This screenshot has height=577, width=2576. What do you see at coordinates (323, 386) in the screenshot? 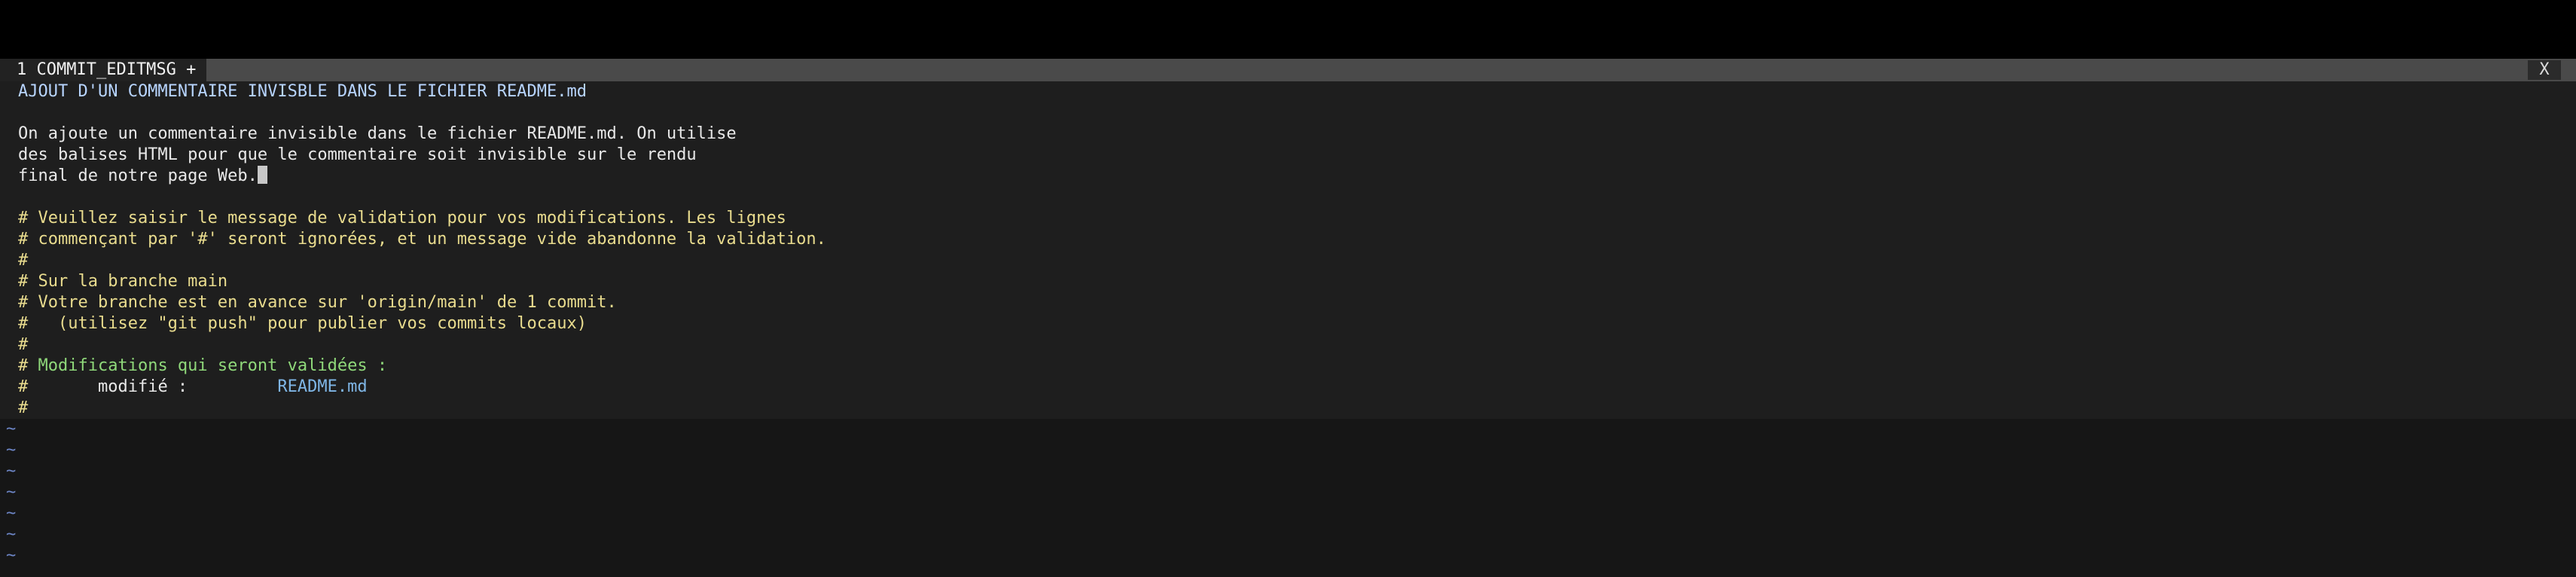
I see `changed-file: README.md` at bounding box center [323, 386].